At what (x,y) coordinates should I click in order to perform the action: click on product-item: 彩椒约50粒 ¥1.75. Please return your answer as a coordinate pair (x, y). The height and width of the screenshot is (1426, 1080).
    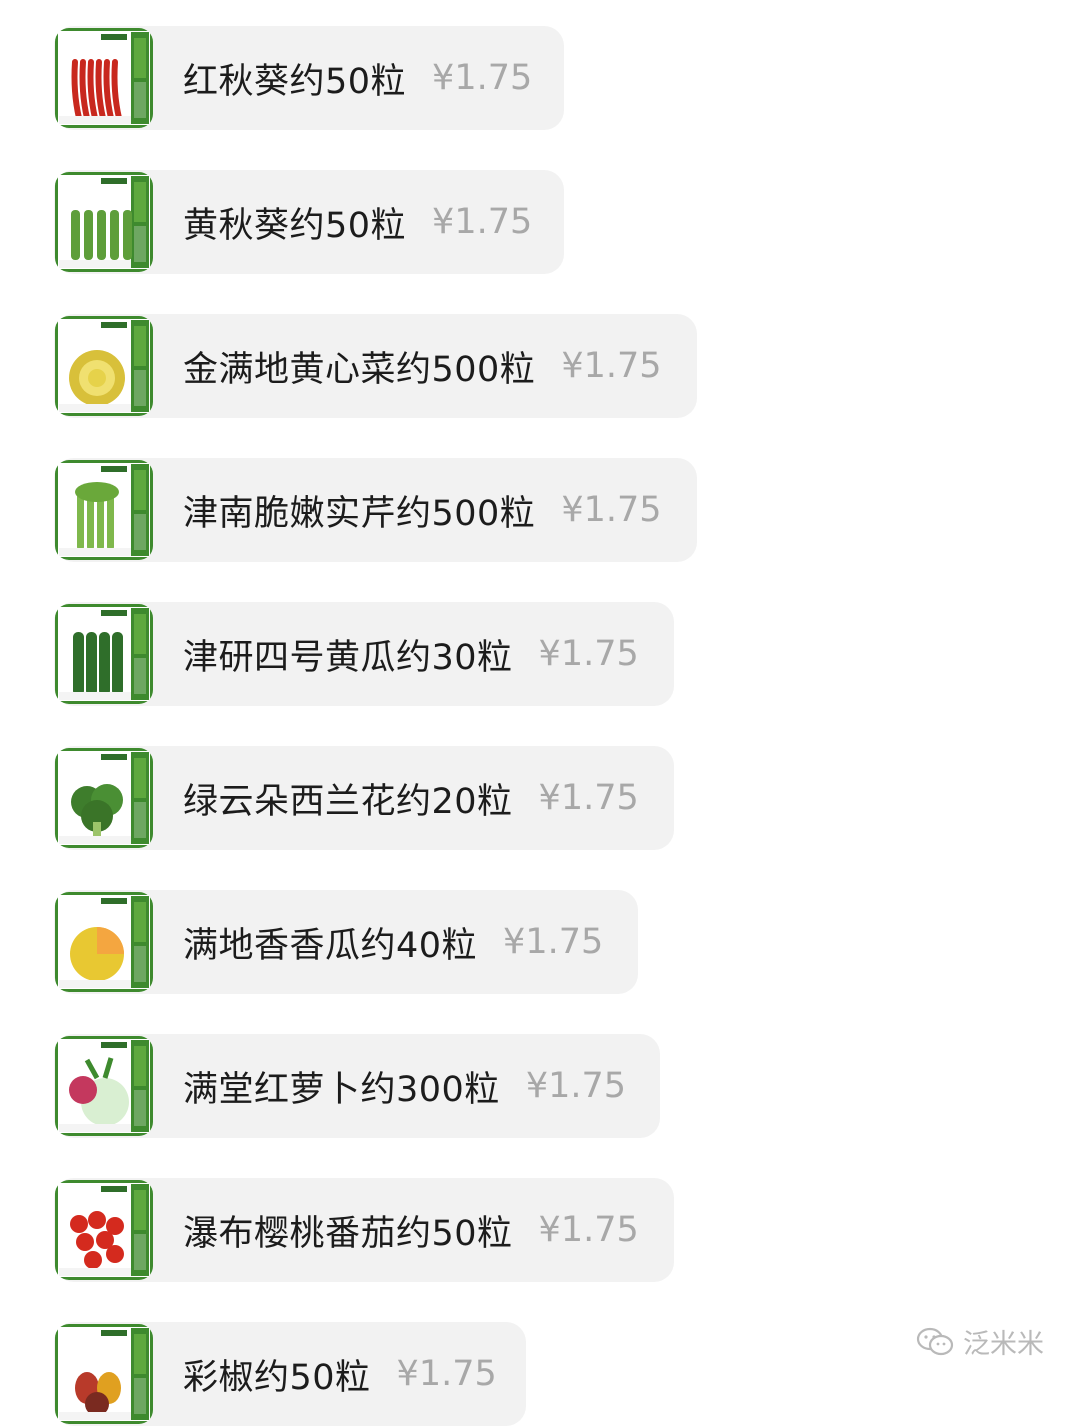
    Looking at the image, I should click on (290, 1374).